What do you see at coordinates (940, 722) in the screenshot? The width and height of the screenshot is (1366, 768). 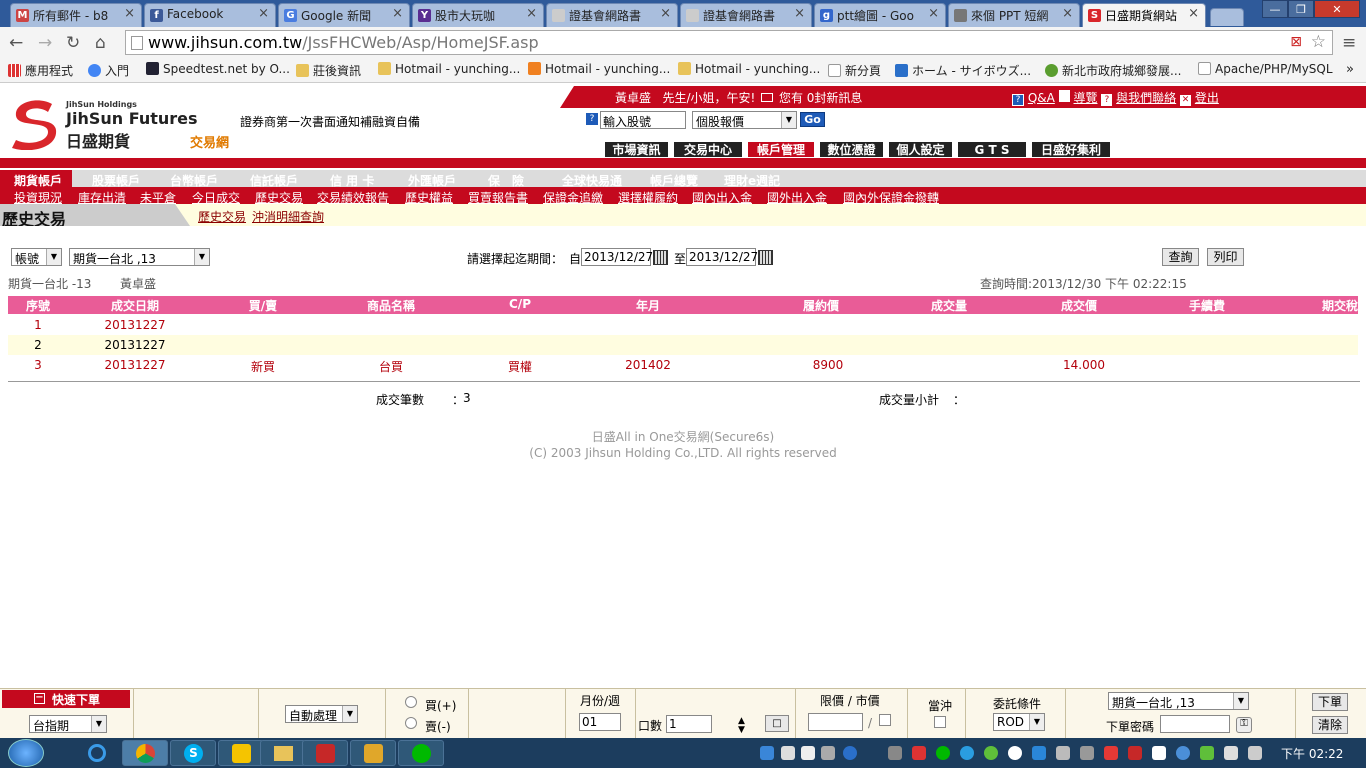 I see `daytrade-checkbox` at bounding box center [940, 722].